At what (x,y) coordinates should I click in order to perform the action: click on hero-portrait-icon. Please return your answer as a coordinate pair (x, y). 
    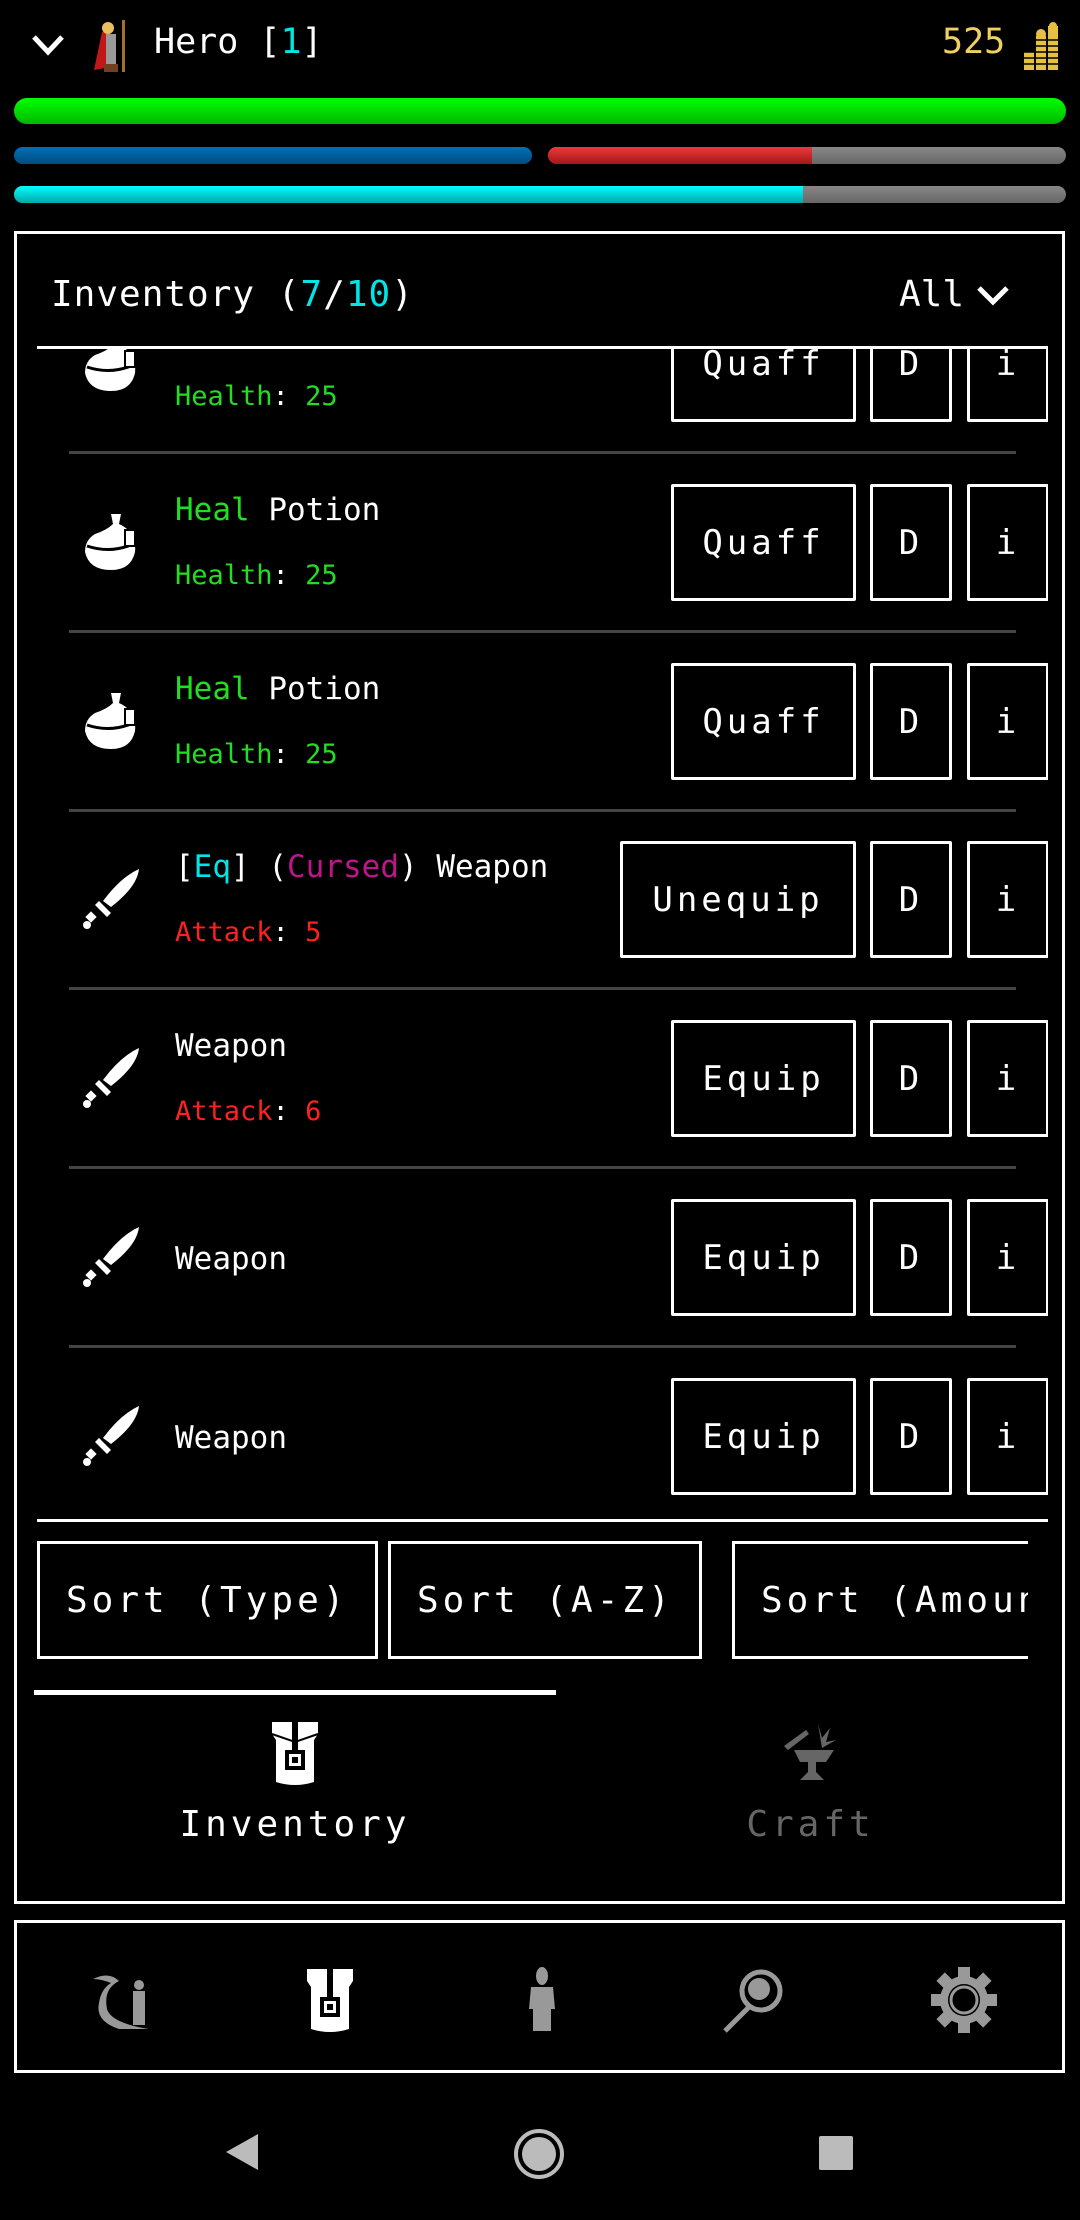
    Looking at the image, I should click on (109, 46).